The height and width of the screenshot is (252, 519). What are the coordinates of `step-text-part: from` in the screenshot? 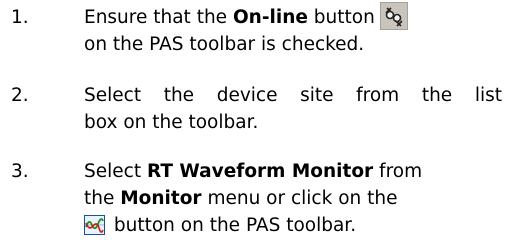 It's located at (398, 171).